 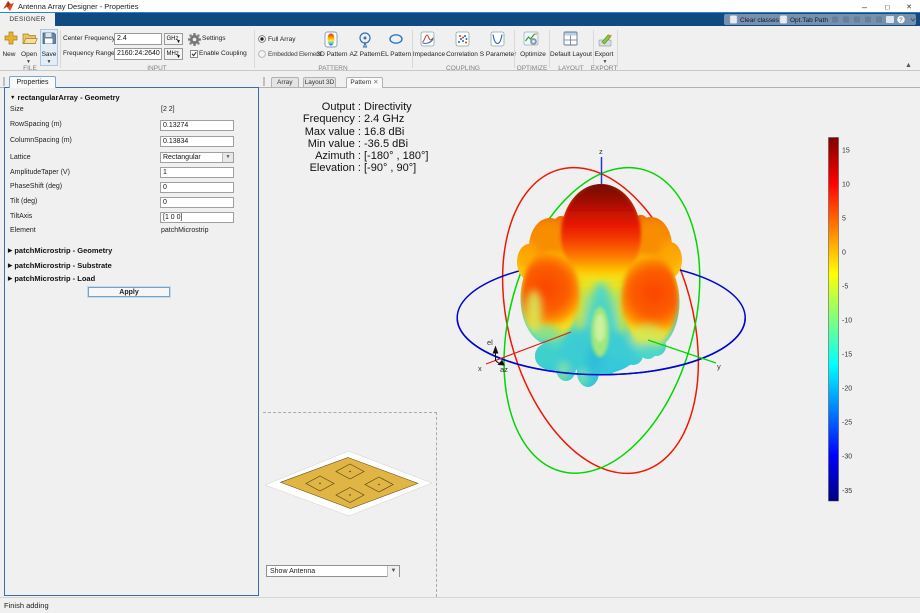 What do you see at coordinates (847, 423) in the screenshot?
I see `svg-text: -25` at bounding box center [847, 423].